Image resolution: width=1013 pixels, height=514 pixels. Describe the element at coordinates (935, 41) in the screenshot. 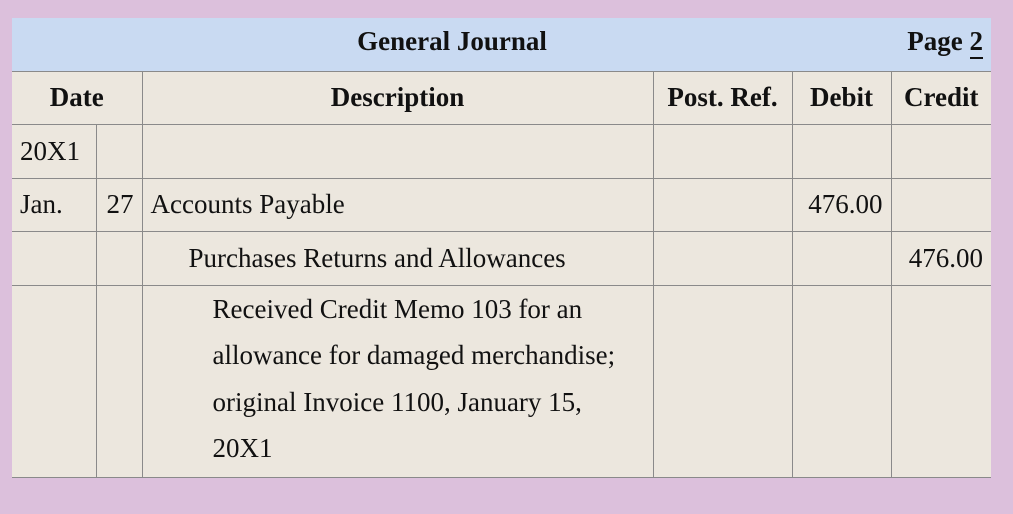

I see `page-label: Page` at that location.